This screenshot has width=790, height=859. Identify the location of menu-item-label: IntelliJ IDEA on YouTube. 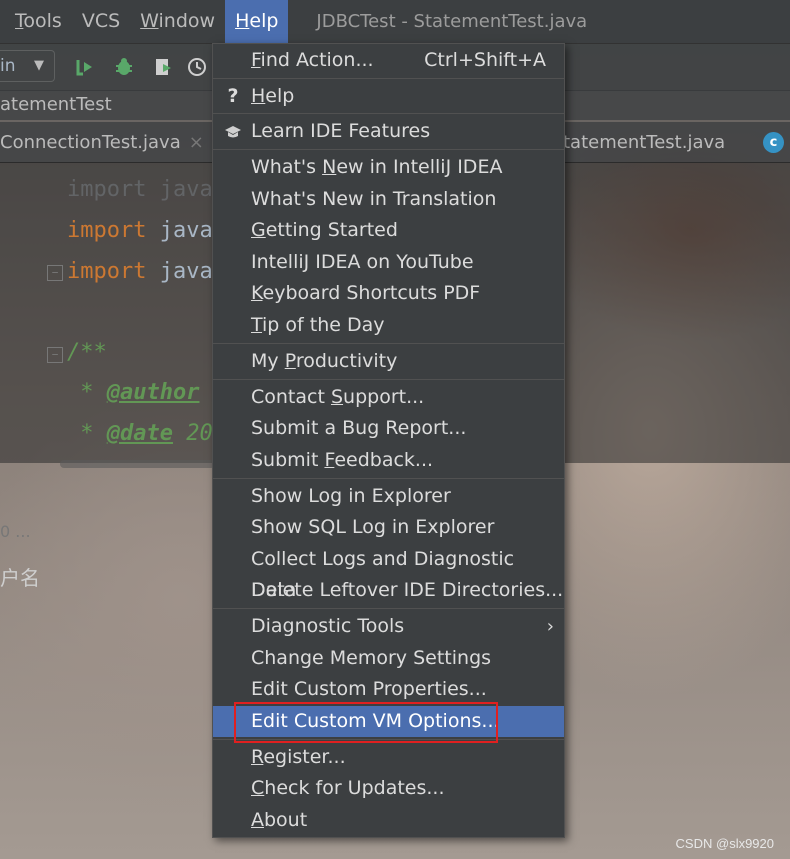
(362, 262).